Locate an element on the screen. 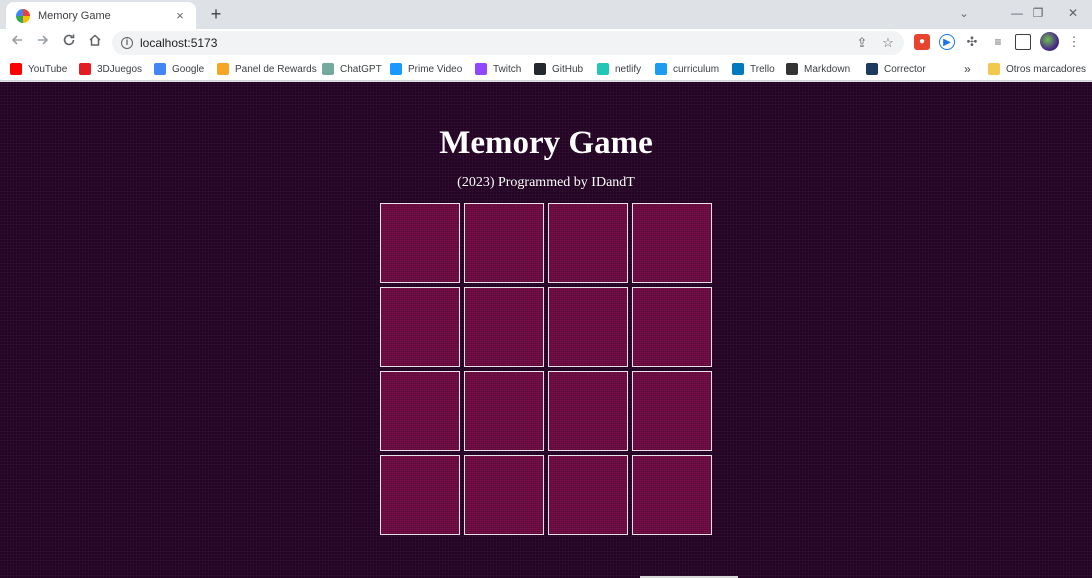 This screenshot has height=578, width=1092. bookmark-google: Google is located at coordinates (179, 69).